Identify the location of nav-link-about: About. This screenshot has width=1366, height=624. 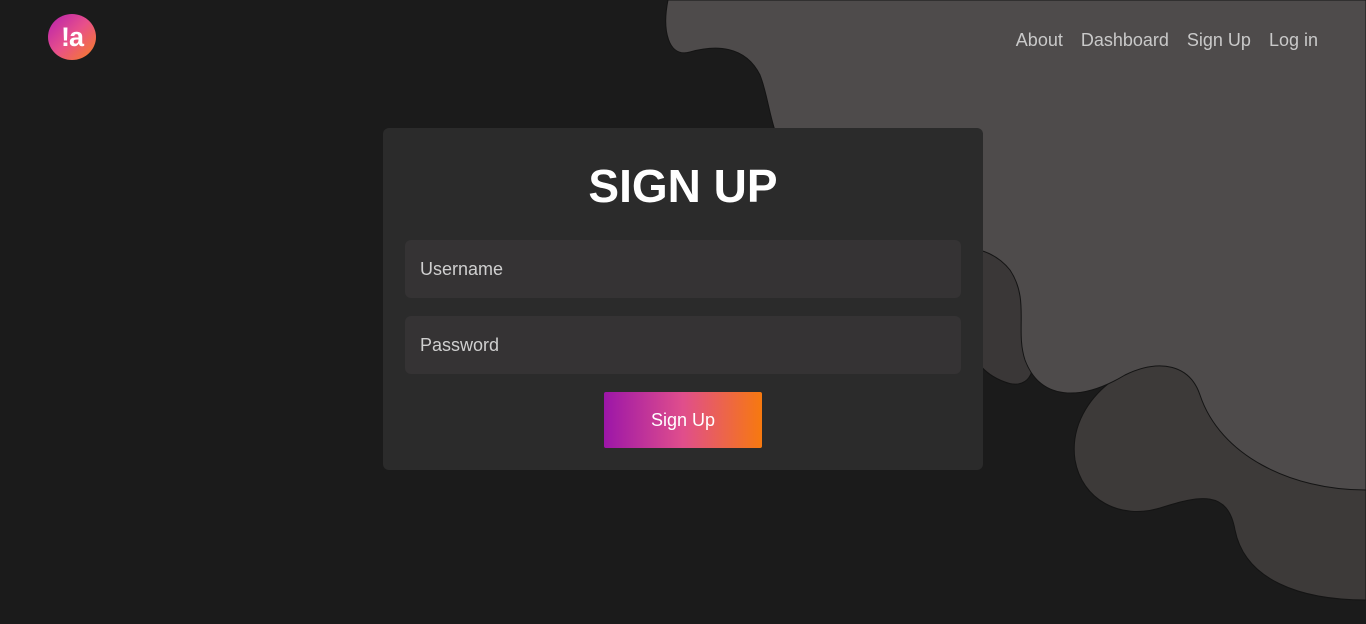
(1039, 40).